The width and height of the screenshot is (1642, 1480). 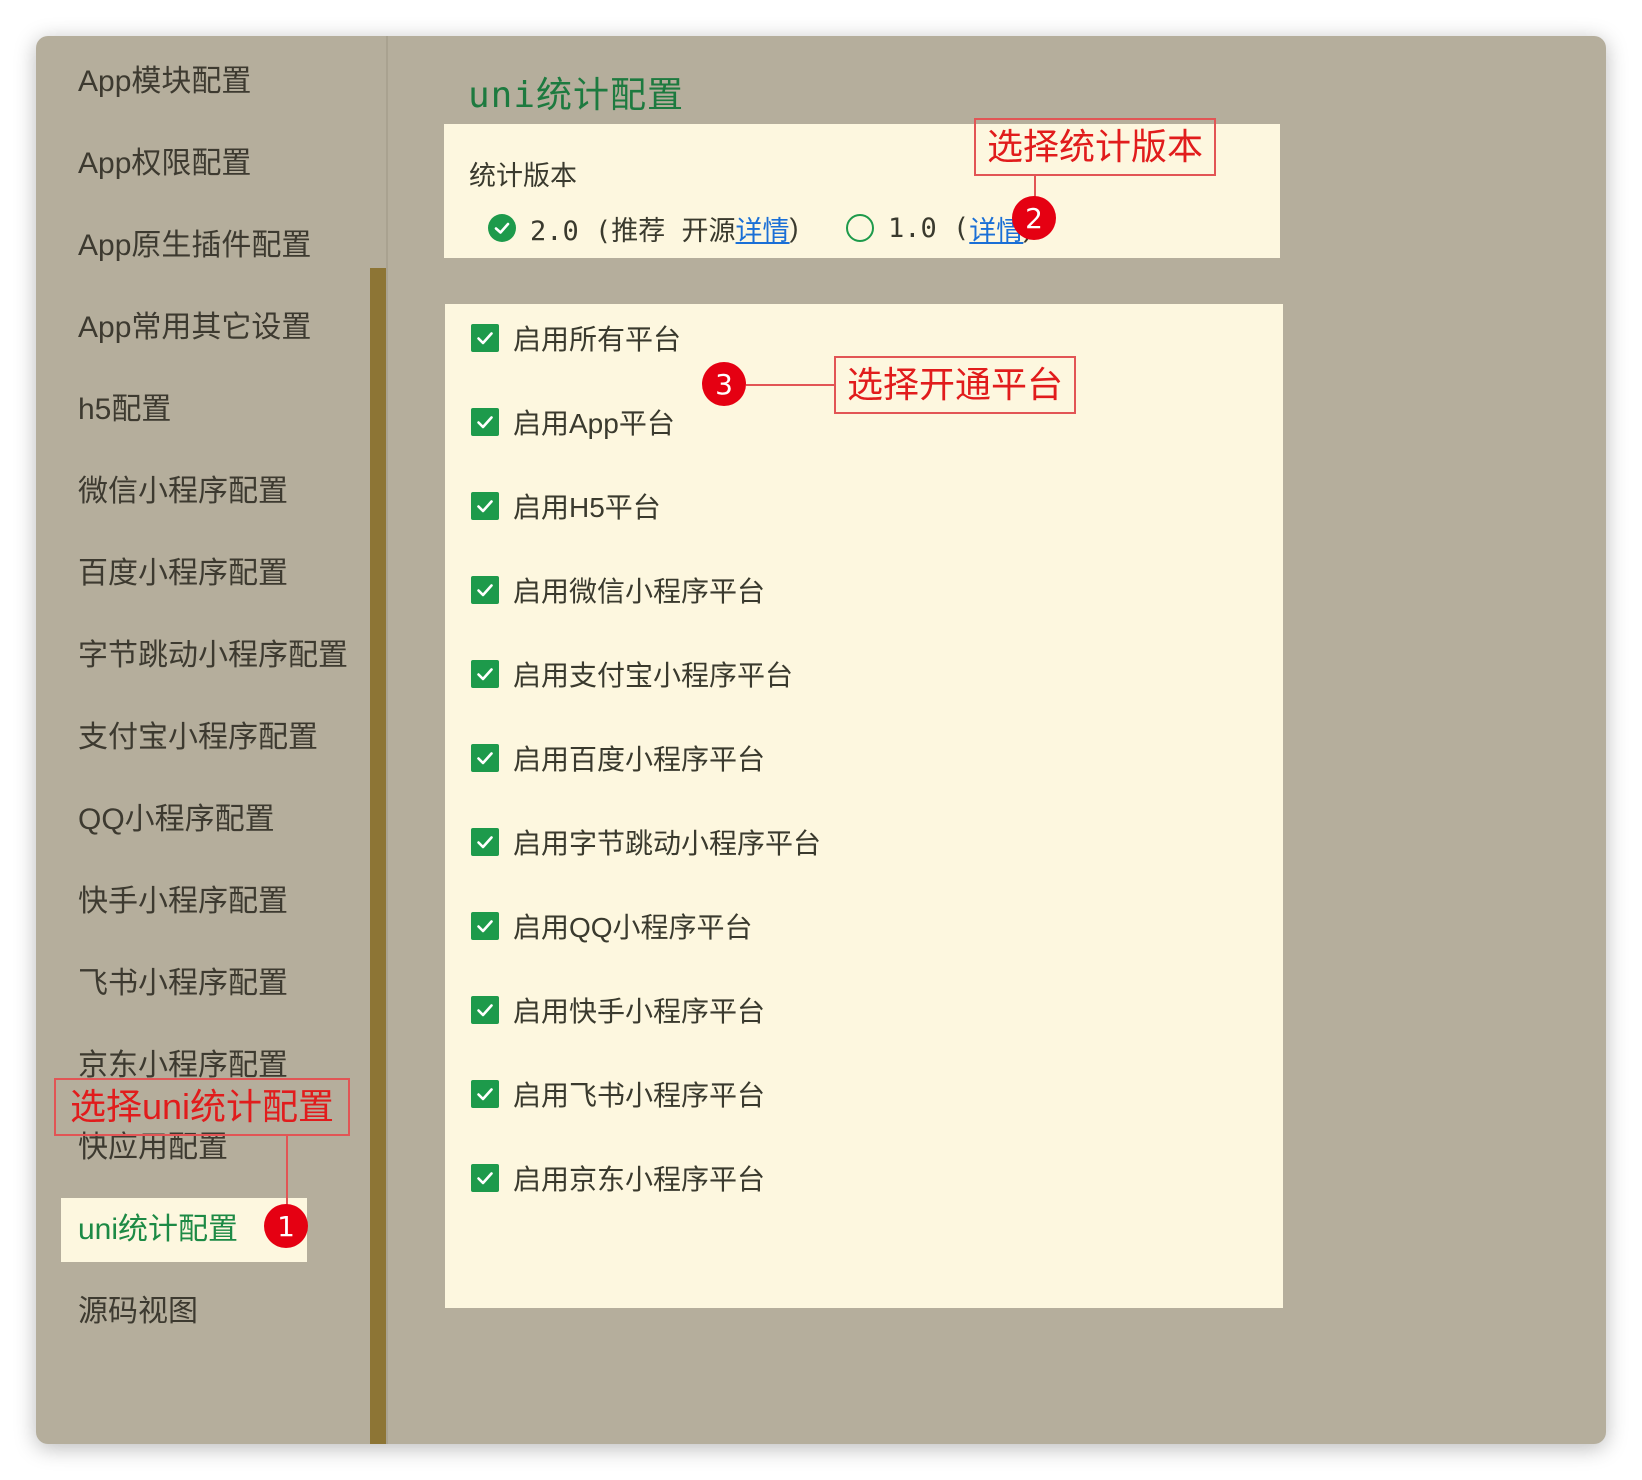 I want to click on sidebar-item-app-native-plugin: App原生插件配置, so click(x=192, y=246).